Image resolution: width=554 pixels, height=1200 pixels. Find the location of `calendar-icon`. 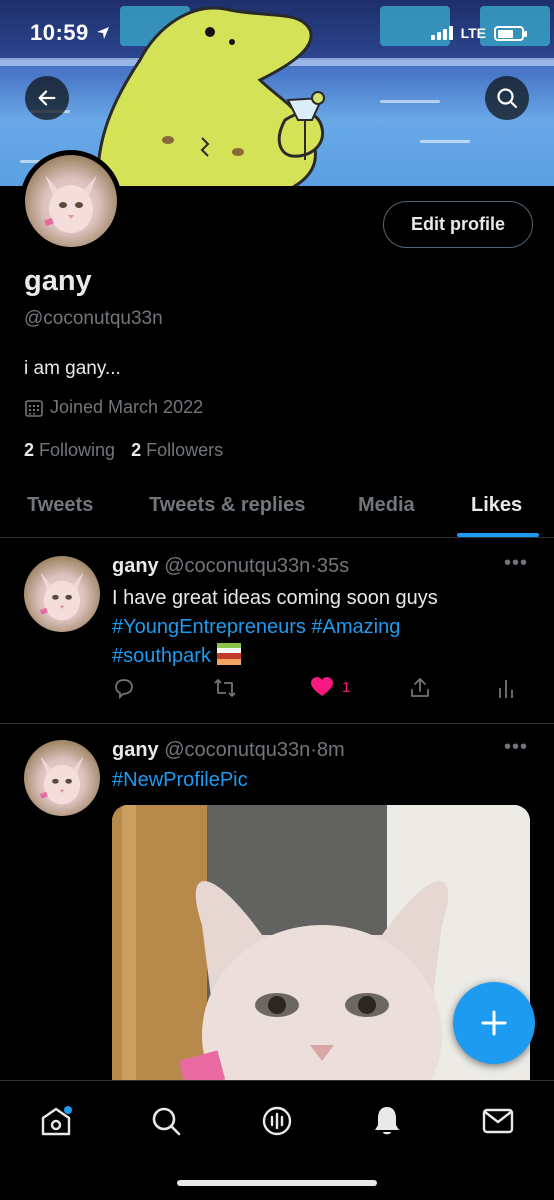

calendar-icon is located at coordinates (34, 408).